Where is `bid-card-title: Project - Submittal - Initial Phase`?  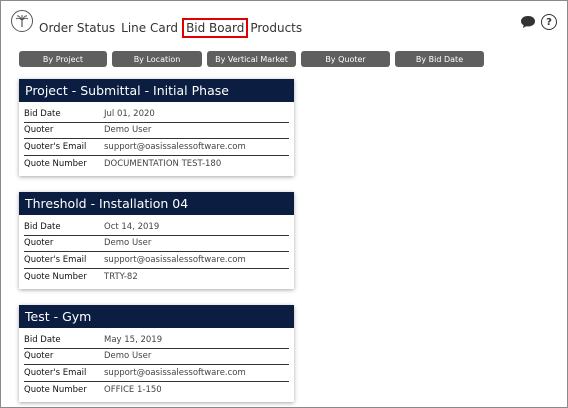
bid-card-title: Project - Submittal - Initial Phase is located at coordinates (156, 90).